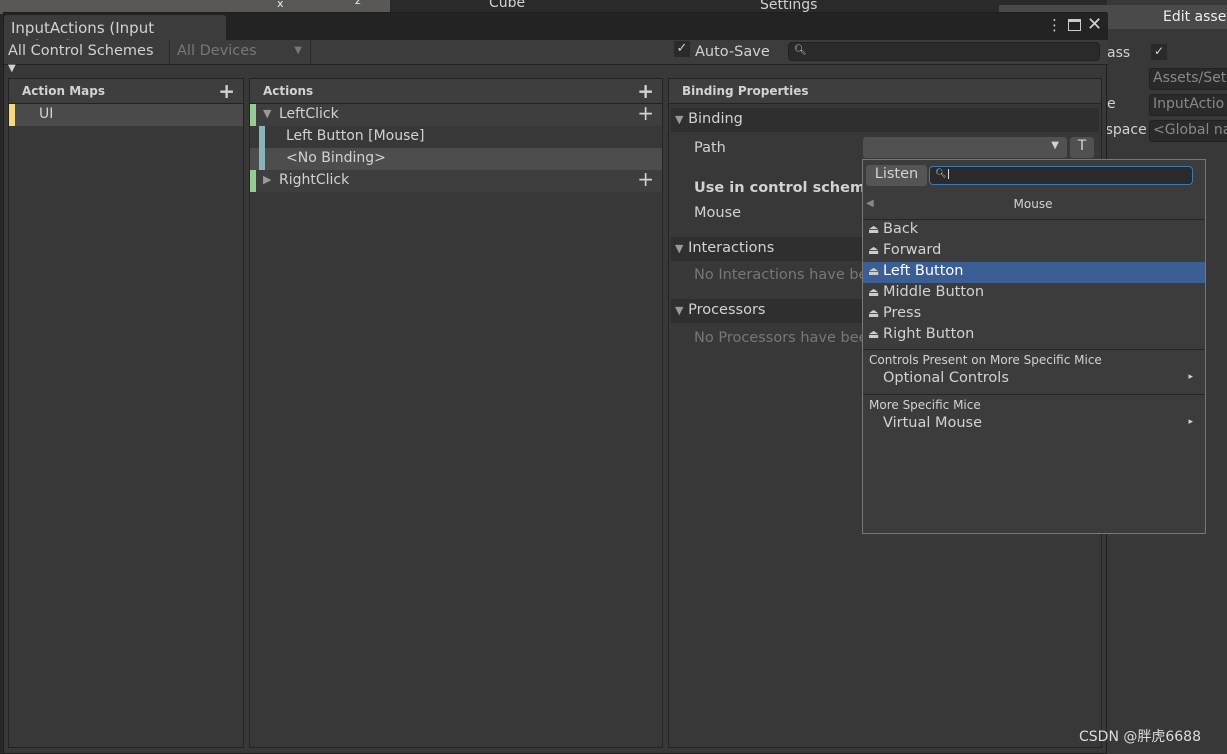 The image size is (1227, 754). Describe the element at coordinates (456, 114) in the screenshot. I see `action-item: ▼ LeftClick +` at that location.